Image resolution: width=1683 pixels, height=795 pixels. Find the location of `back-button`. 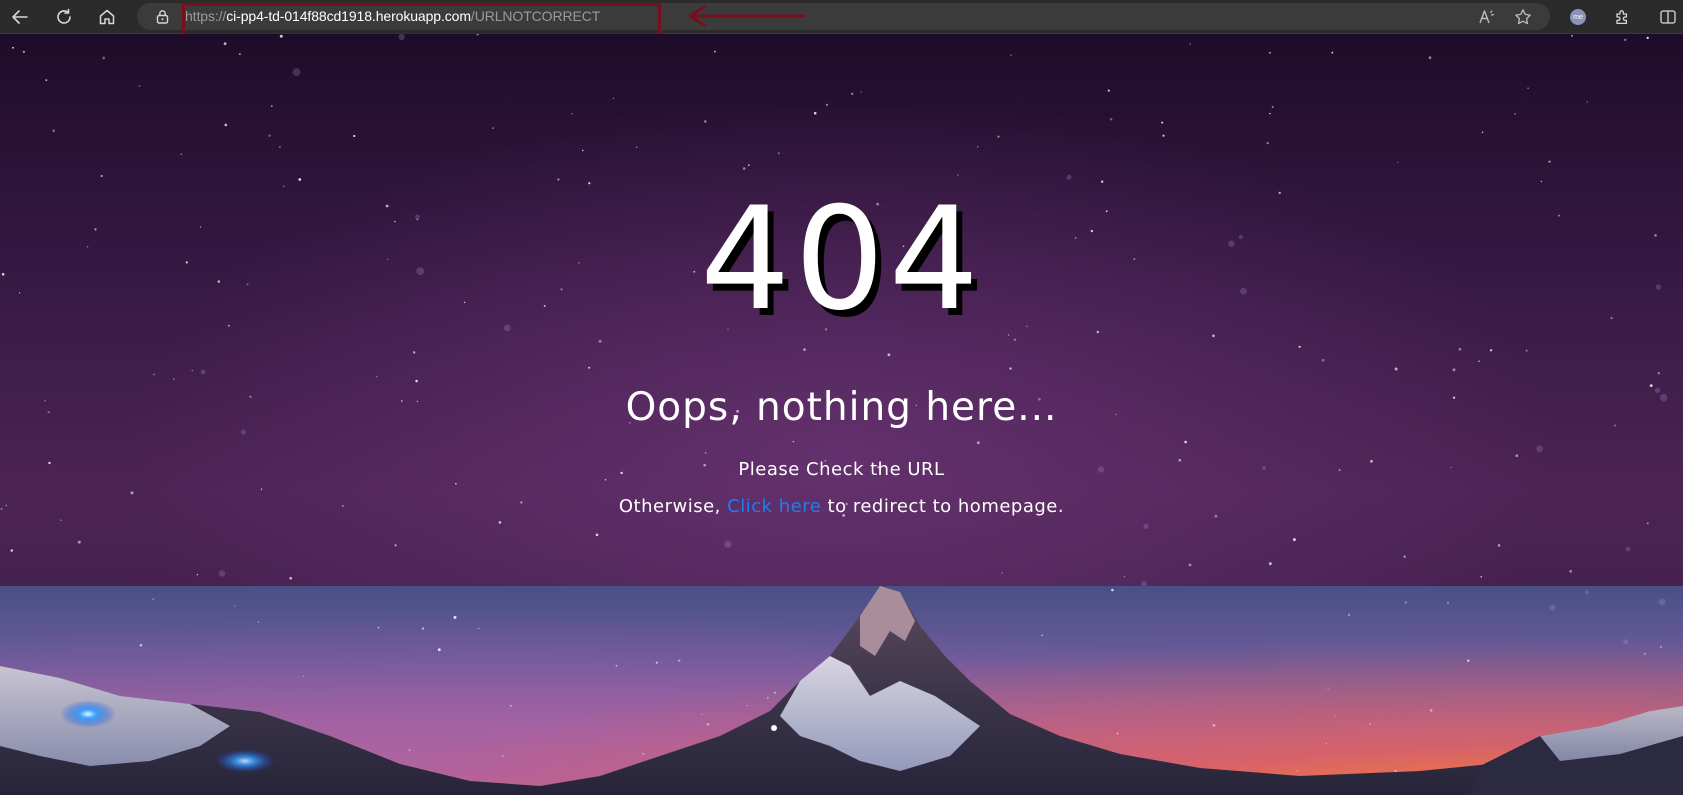

back-button is located at coordinates (20, 17).